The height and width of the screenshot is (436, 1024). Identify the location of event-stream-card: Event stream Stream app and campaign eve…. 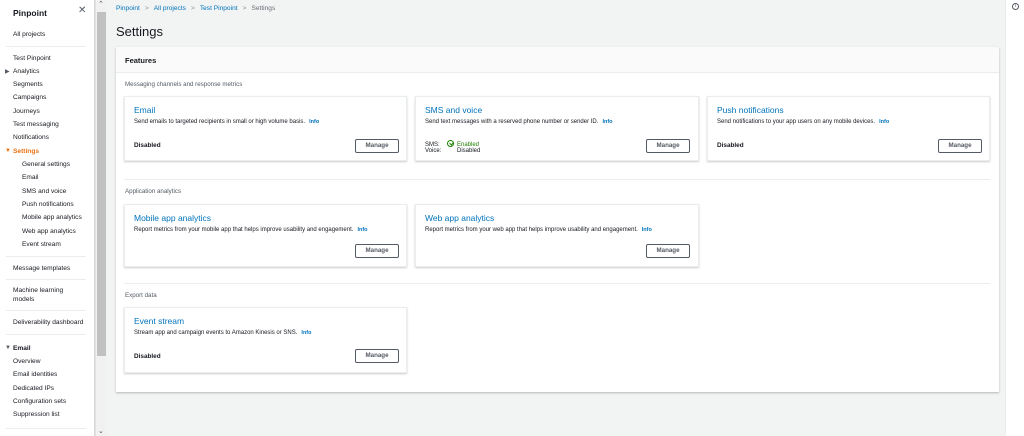
(265, 340).